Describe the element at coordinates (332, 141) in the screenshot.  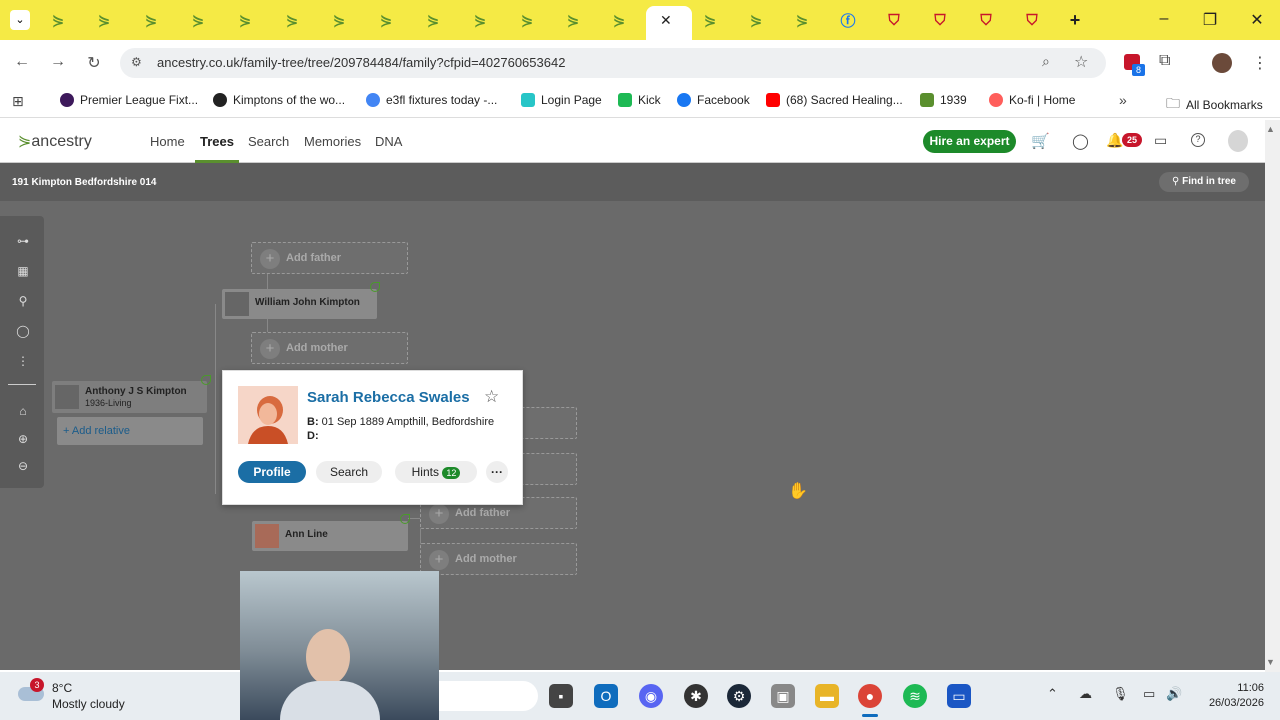
I see `nav-memories: Memories` at that location.